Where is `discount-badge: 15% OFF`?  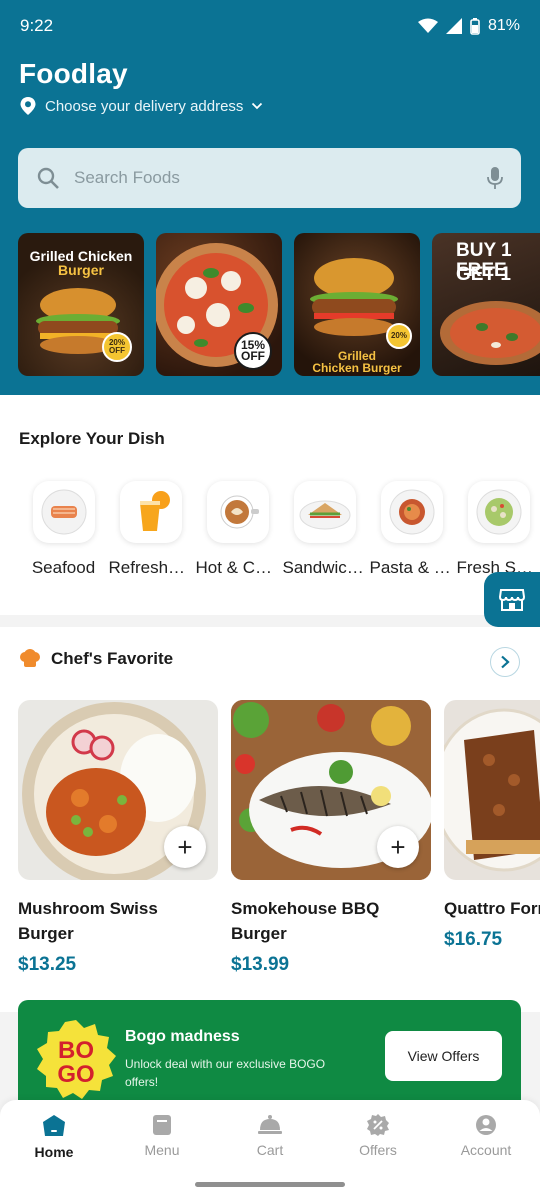 discount-badge: 15% OFF is located at coordinates (253, 351).